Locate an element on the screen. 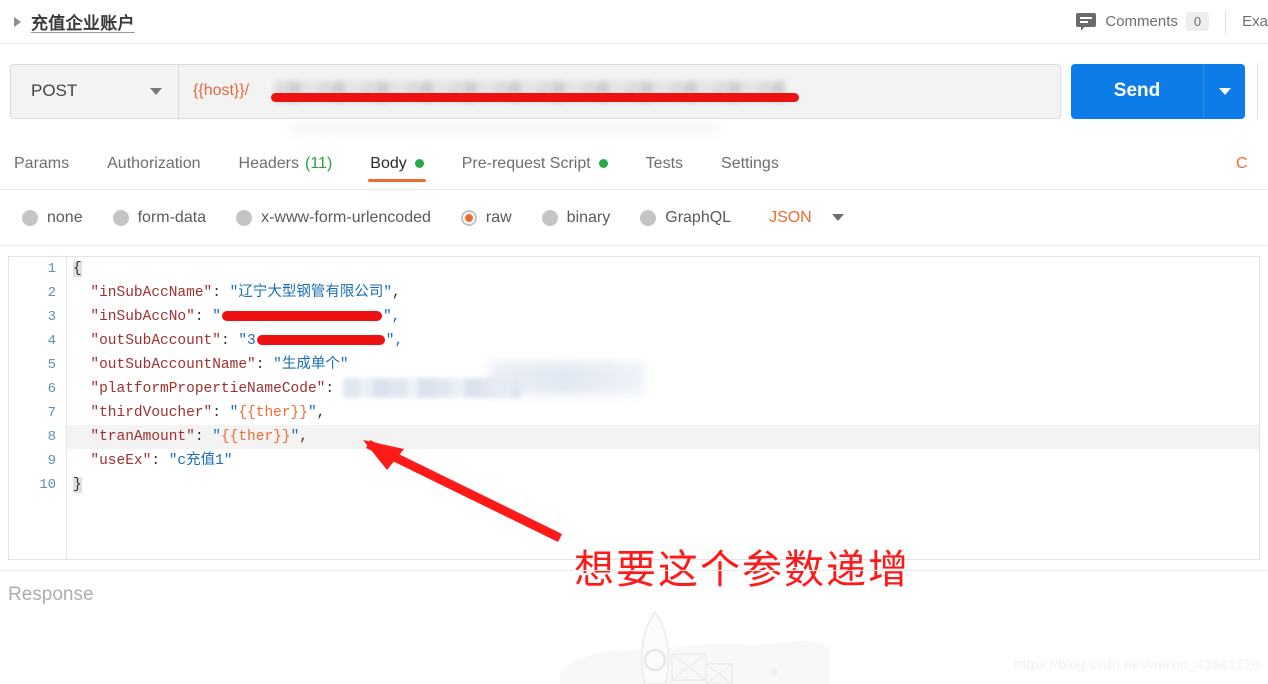 Image resolution: width=1268 pixels, height=684 pixels. code-line: { is located at coordinates (663, 269).